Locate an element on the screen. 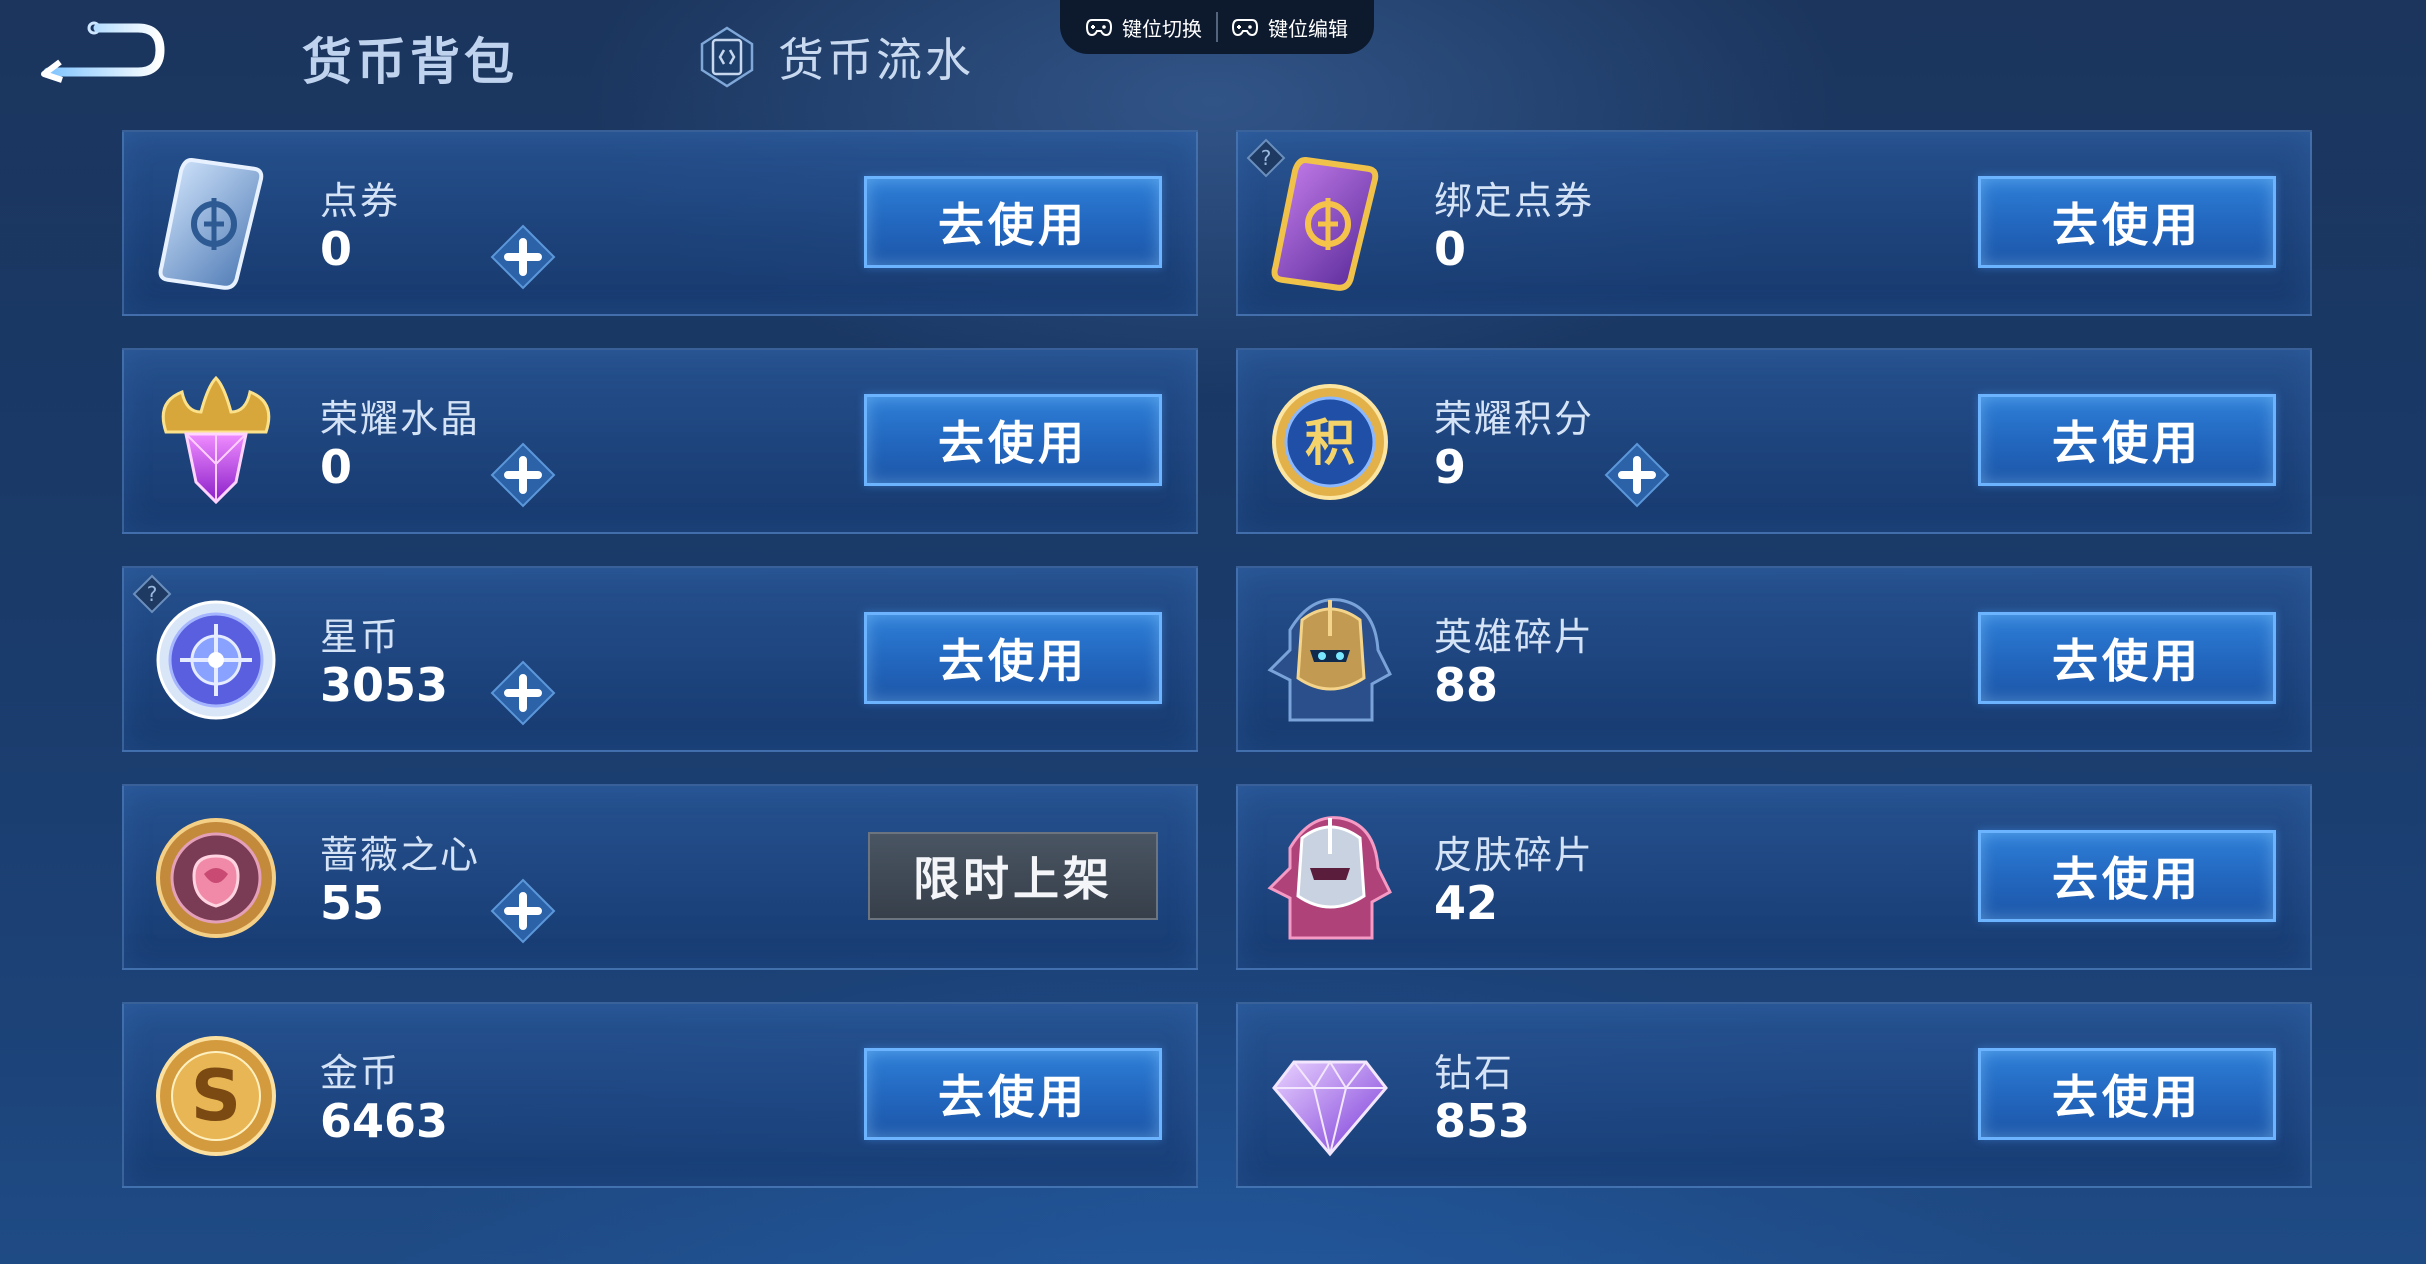 The height and width of the screenshot is (1264, 2426). voucher-card-icon is located at coordinates (211, 224).